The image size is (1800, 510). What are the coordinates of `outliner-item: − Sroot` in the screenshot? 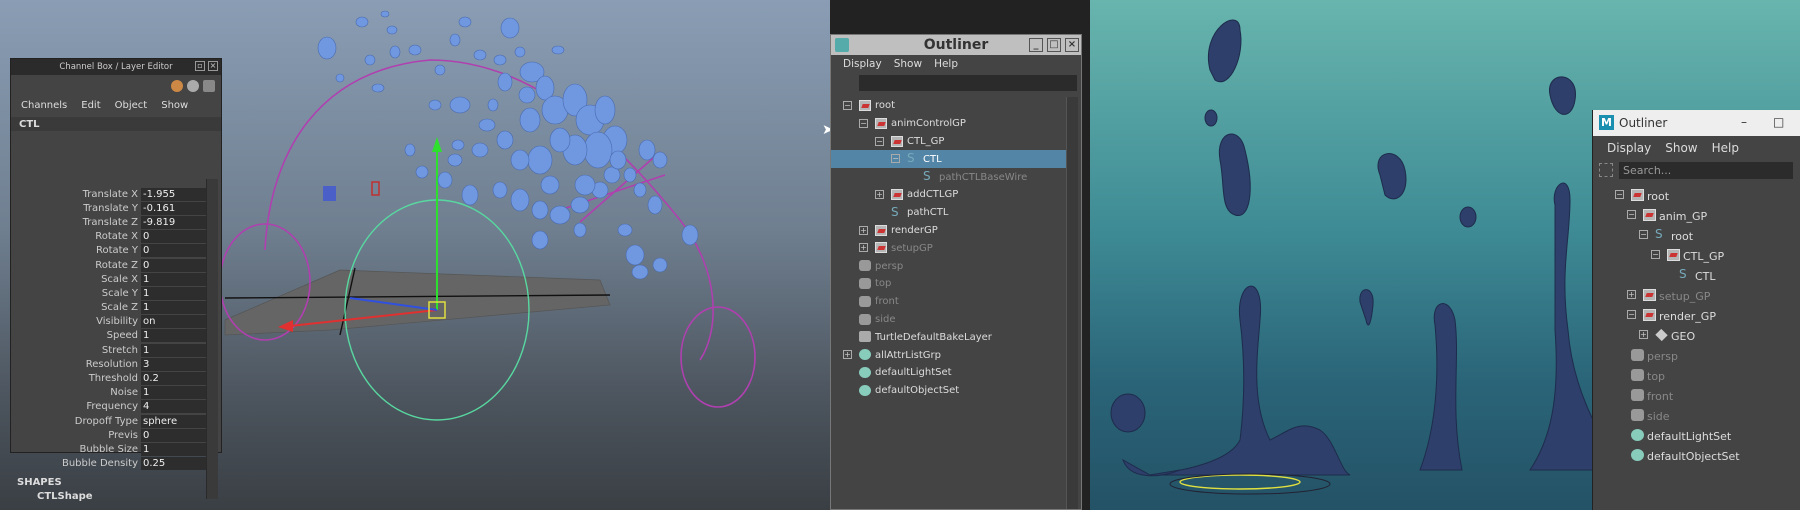 It's located at (1696, 236).